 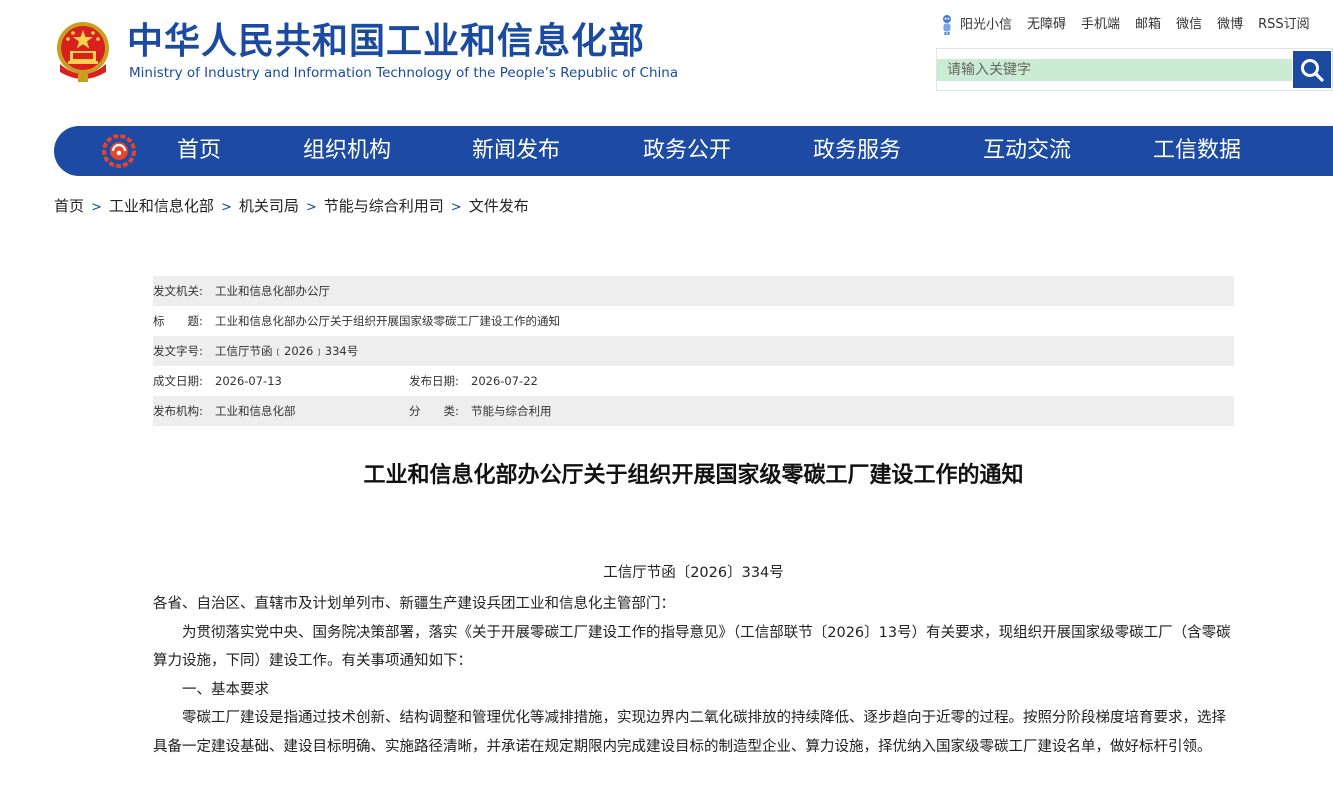 I want to click on meta-org-label: 发布机构:, so click(x=178, y=411).